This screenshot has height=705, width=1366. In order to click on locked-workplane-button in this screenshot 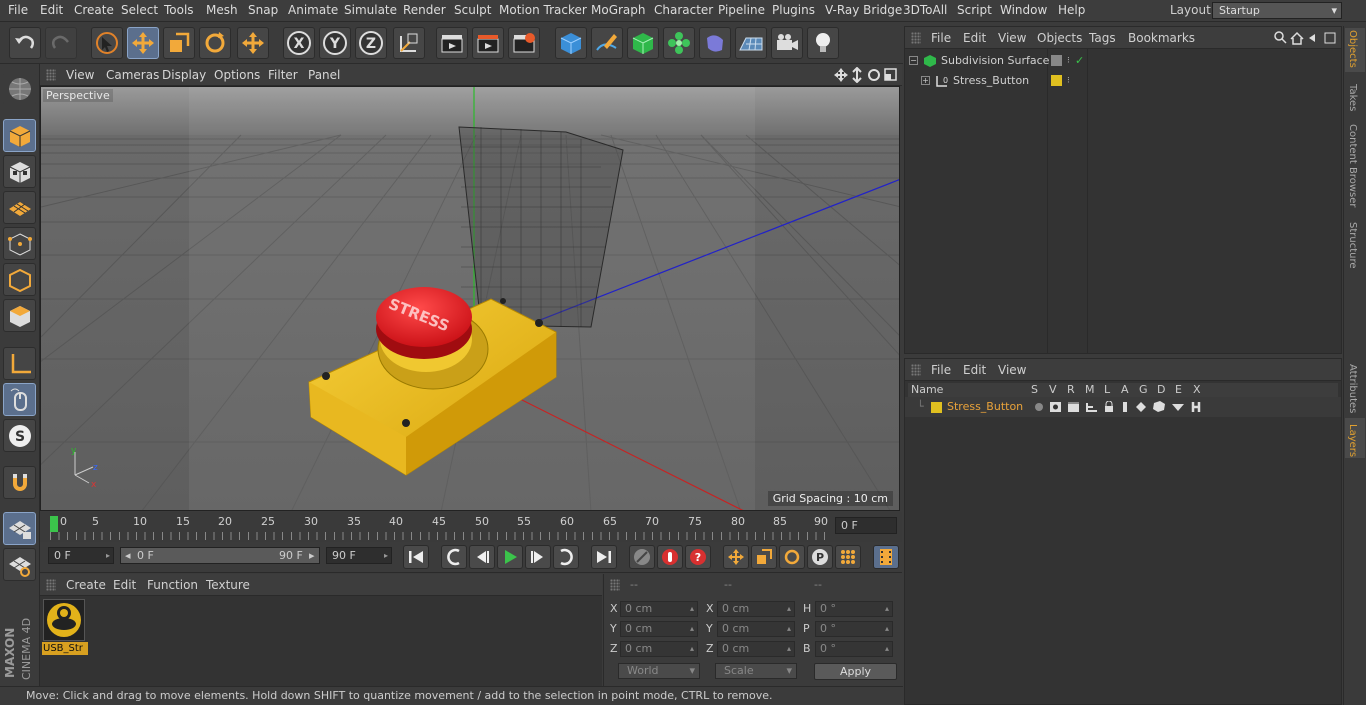, I will do `click(19, 528)`.